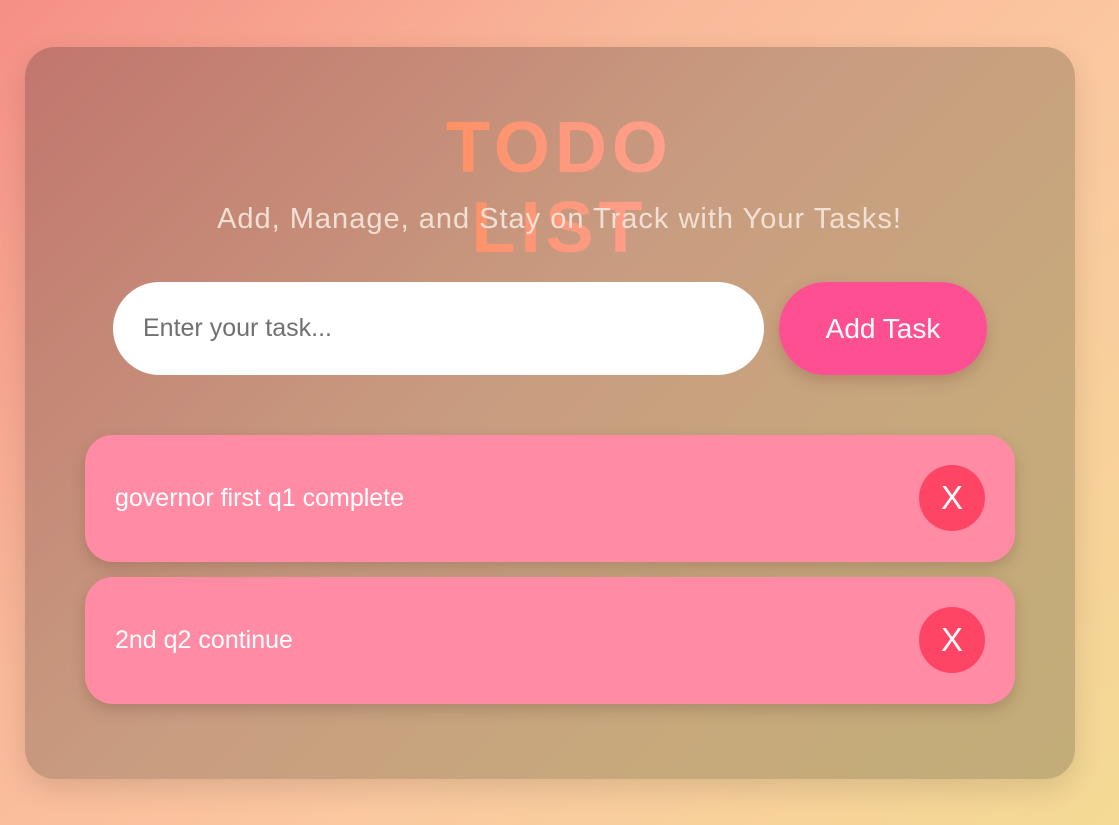  I want to click on task-text: governor first q1 complete, so click(260, 498).